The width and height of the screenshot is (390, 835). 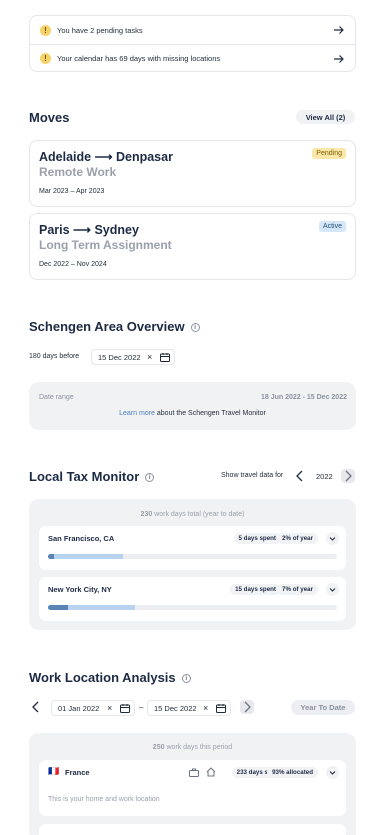 What do you see at coordinates (158, 747) in the screenshot?
I see `period-days-number: 250` at bounding box center [158, 747].